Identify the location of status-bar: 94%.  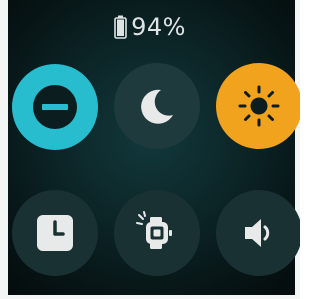
(150, 27).